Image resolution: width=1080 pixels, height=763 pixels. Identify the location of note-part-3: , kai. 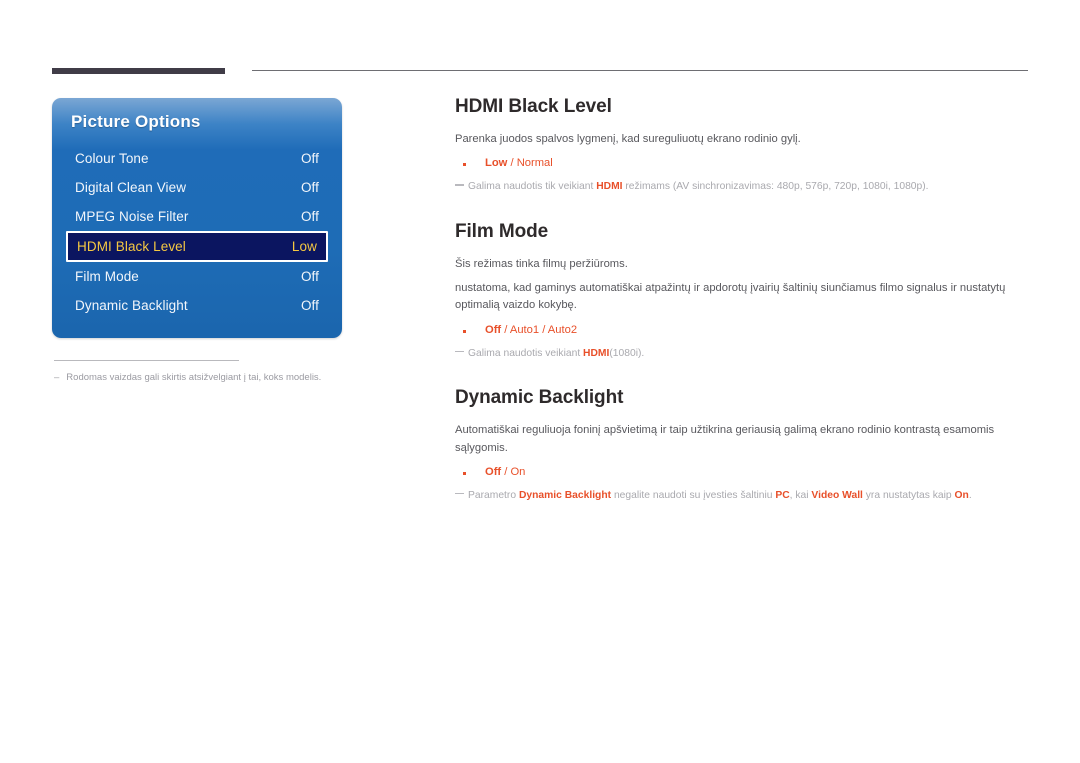
(800, 495).